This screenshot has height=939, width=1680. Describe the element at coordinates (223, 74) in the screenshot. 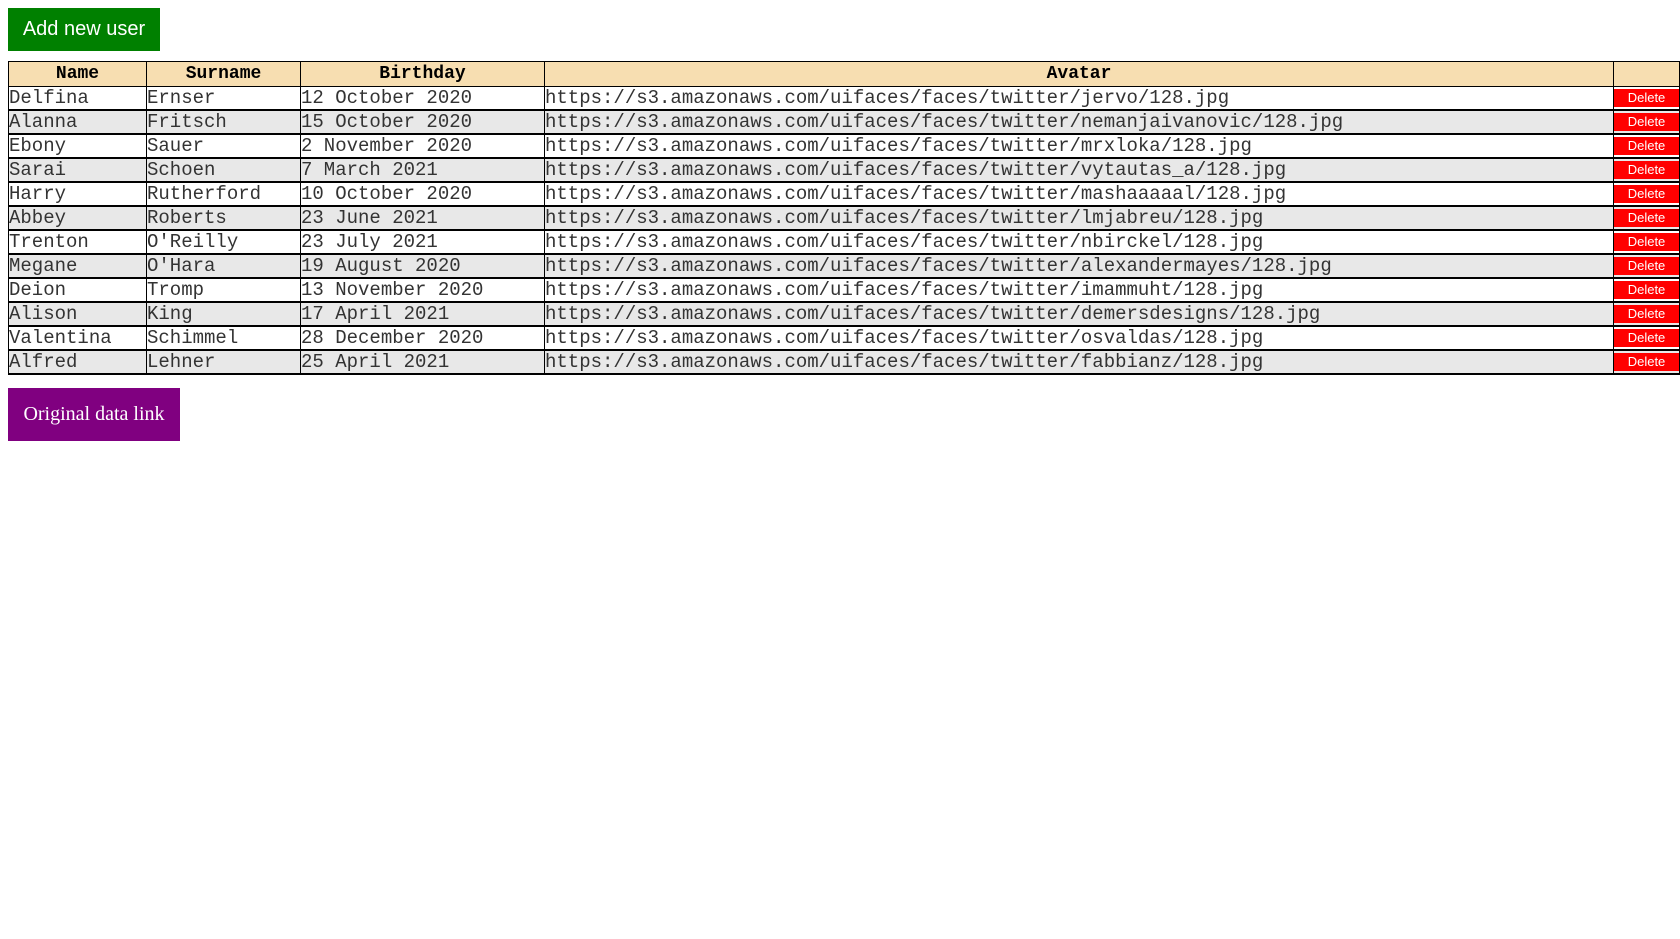

I see `column-header-surname: Surname` at that location.